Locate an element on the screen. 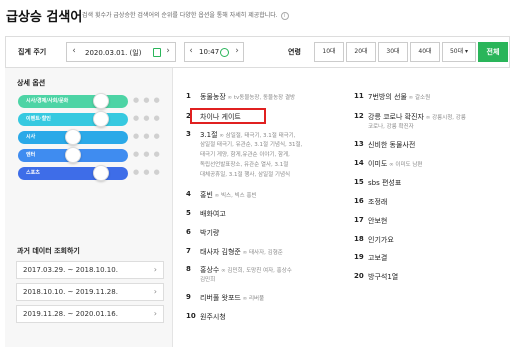  rank-number: 1 is located at coordinates (188, 96).